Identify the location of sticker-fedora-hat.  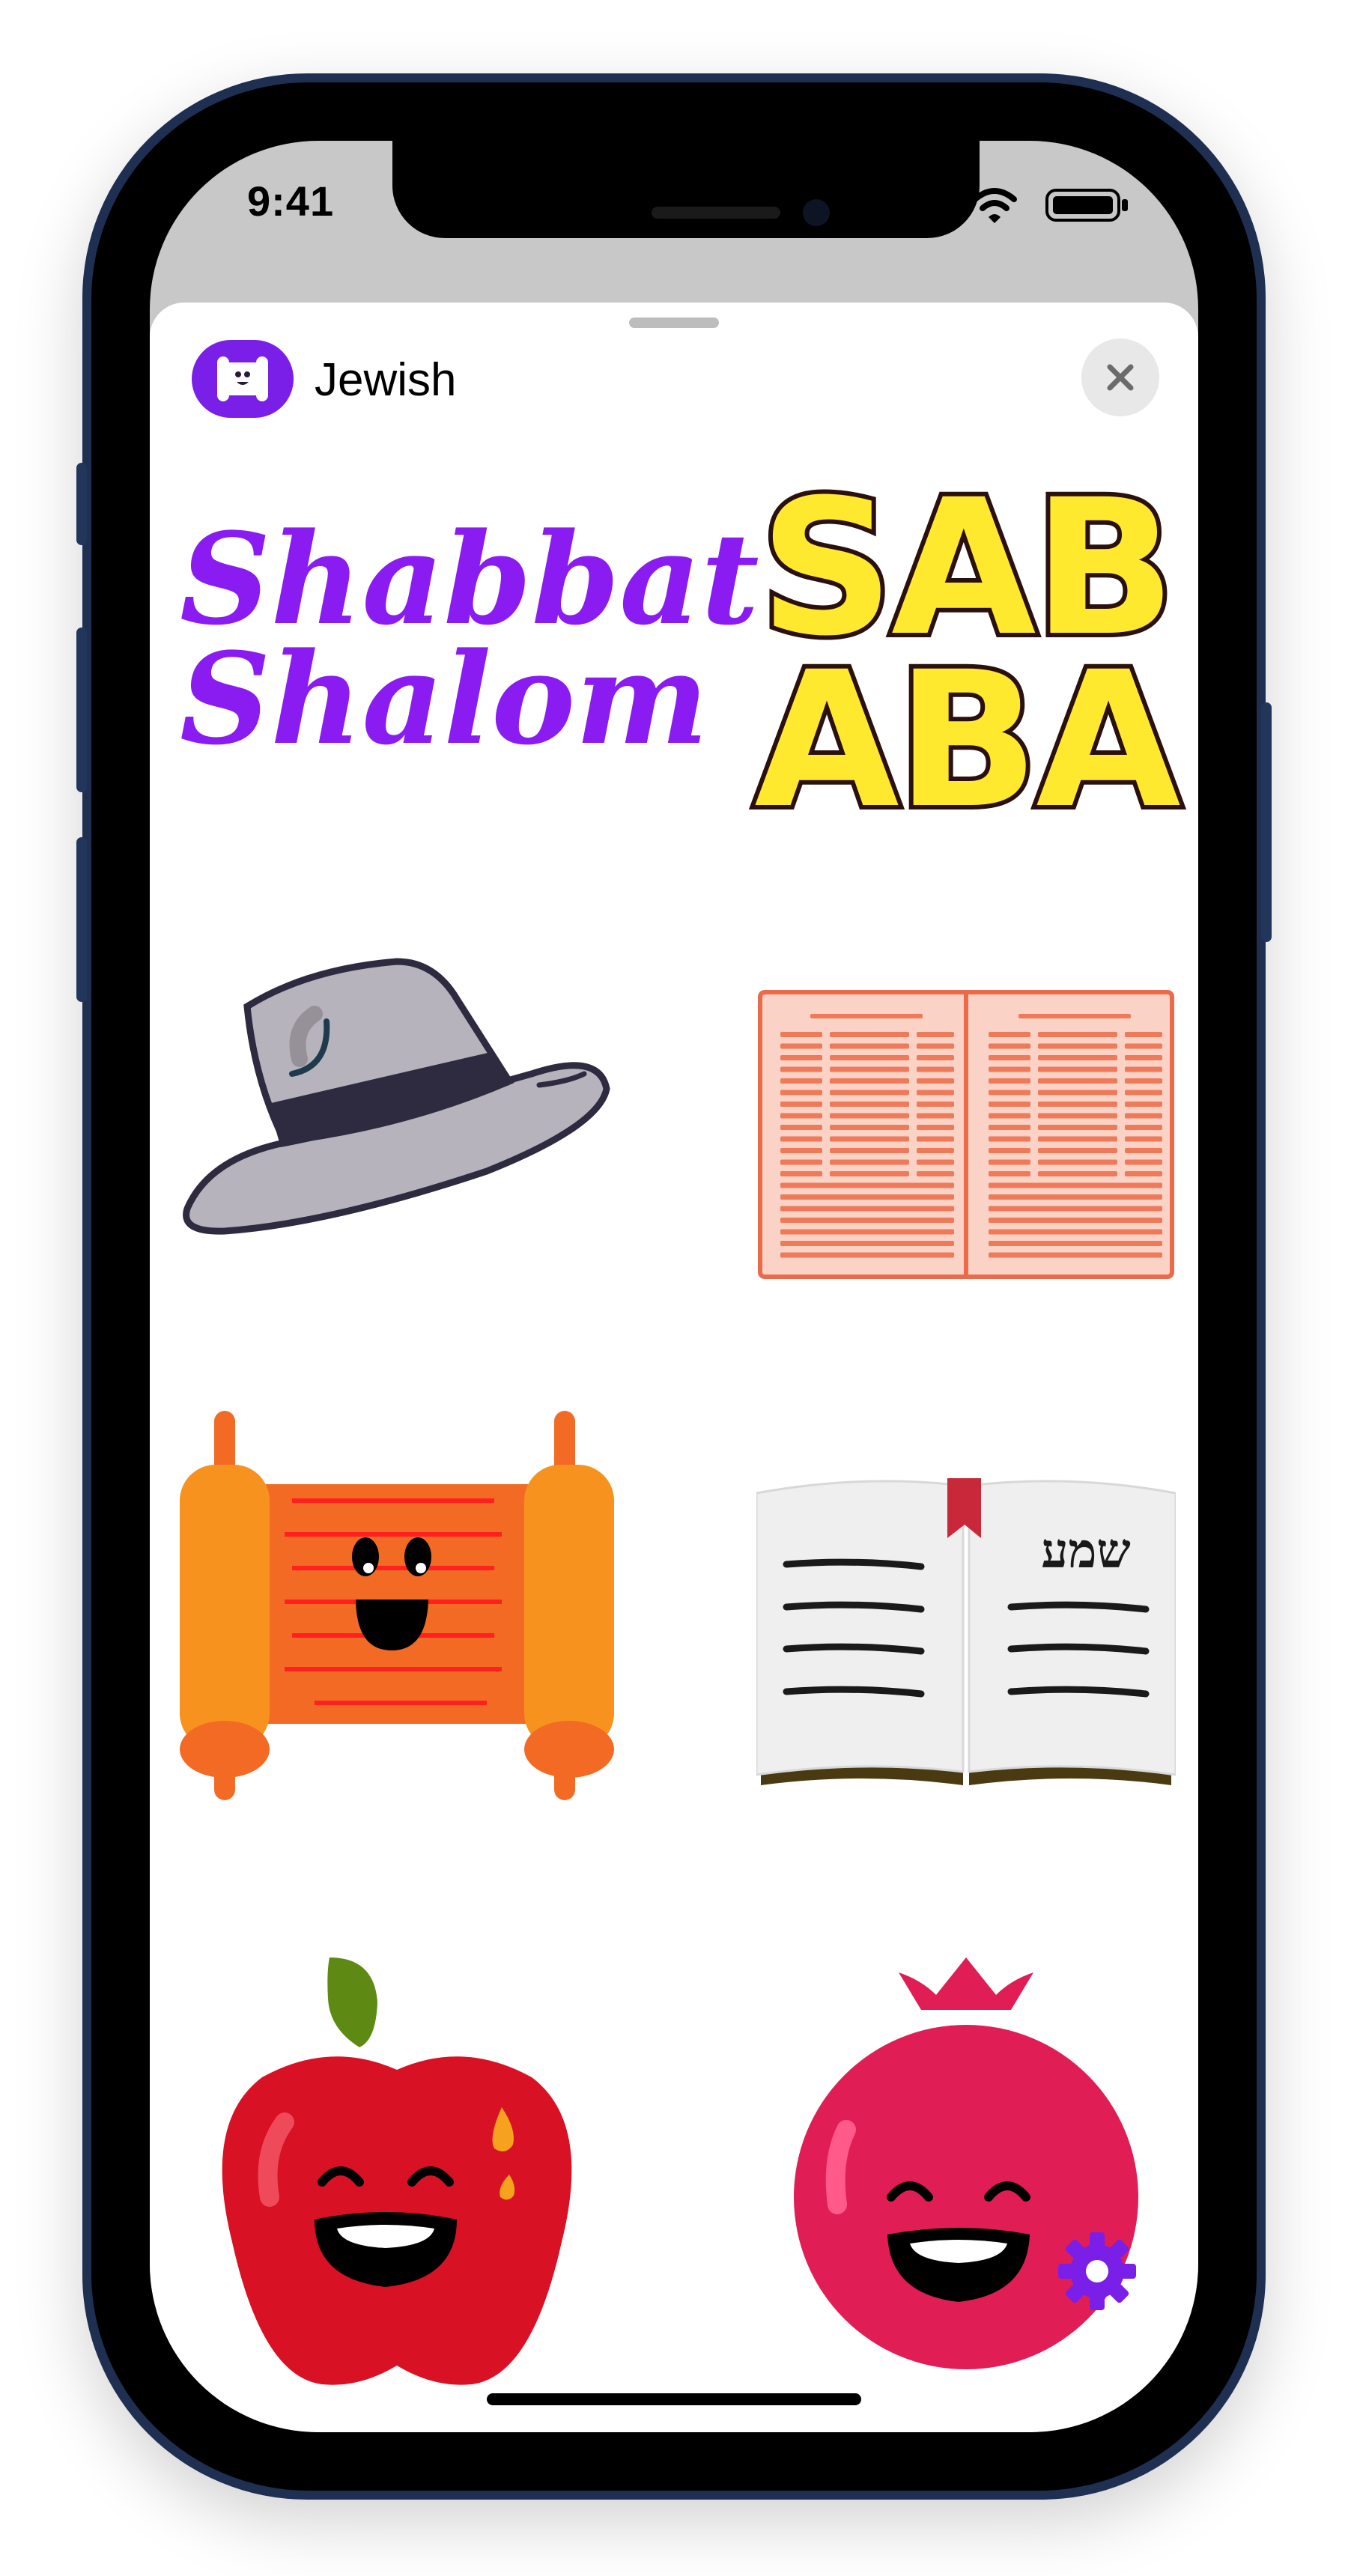
(397, 1096).